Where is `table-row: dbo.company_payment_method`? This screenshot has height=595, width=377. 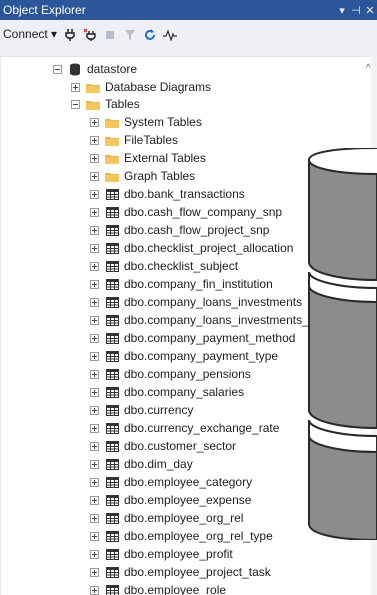
table-row: dbo.company_payment_method is located at coordinates (192, 338).